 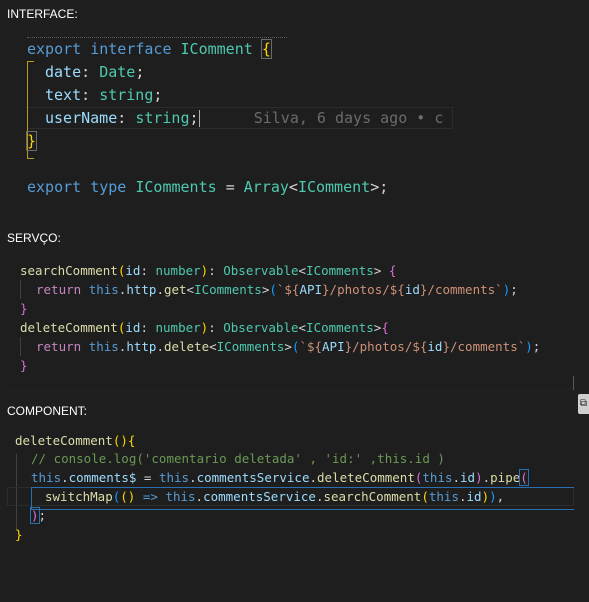 What do you see at coordinates (348, 118) in the screenshot?
I see `git-blame-annotation: Silva, 6 days ago • c` at bounding box center [348, 118].